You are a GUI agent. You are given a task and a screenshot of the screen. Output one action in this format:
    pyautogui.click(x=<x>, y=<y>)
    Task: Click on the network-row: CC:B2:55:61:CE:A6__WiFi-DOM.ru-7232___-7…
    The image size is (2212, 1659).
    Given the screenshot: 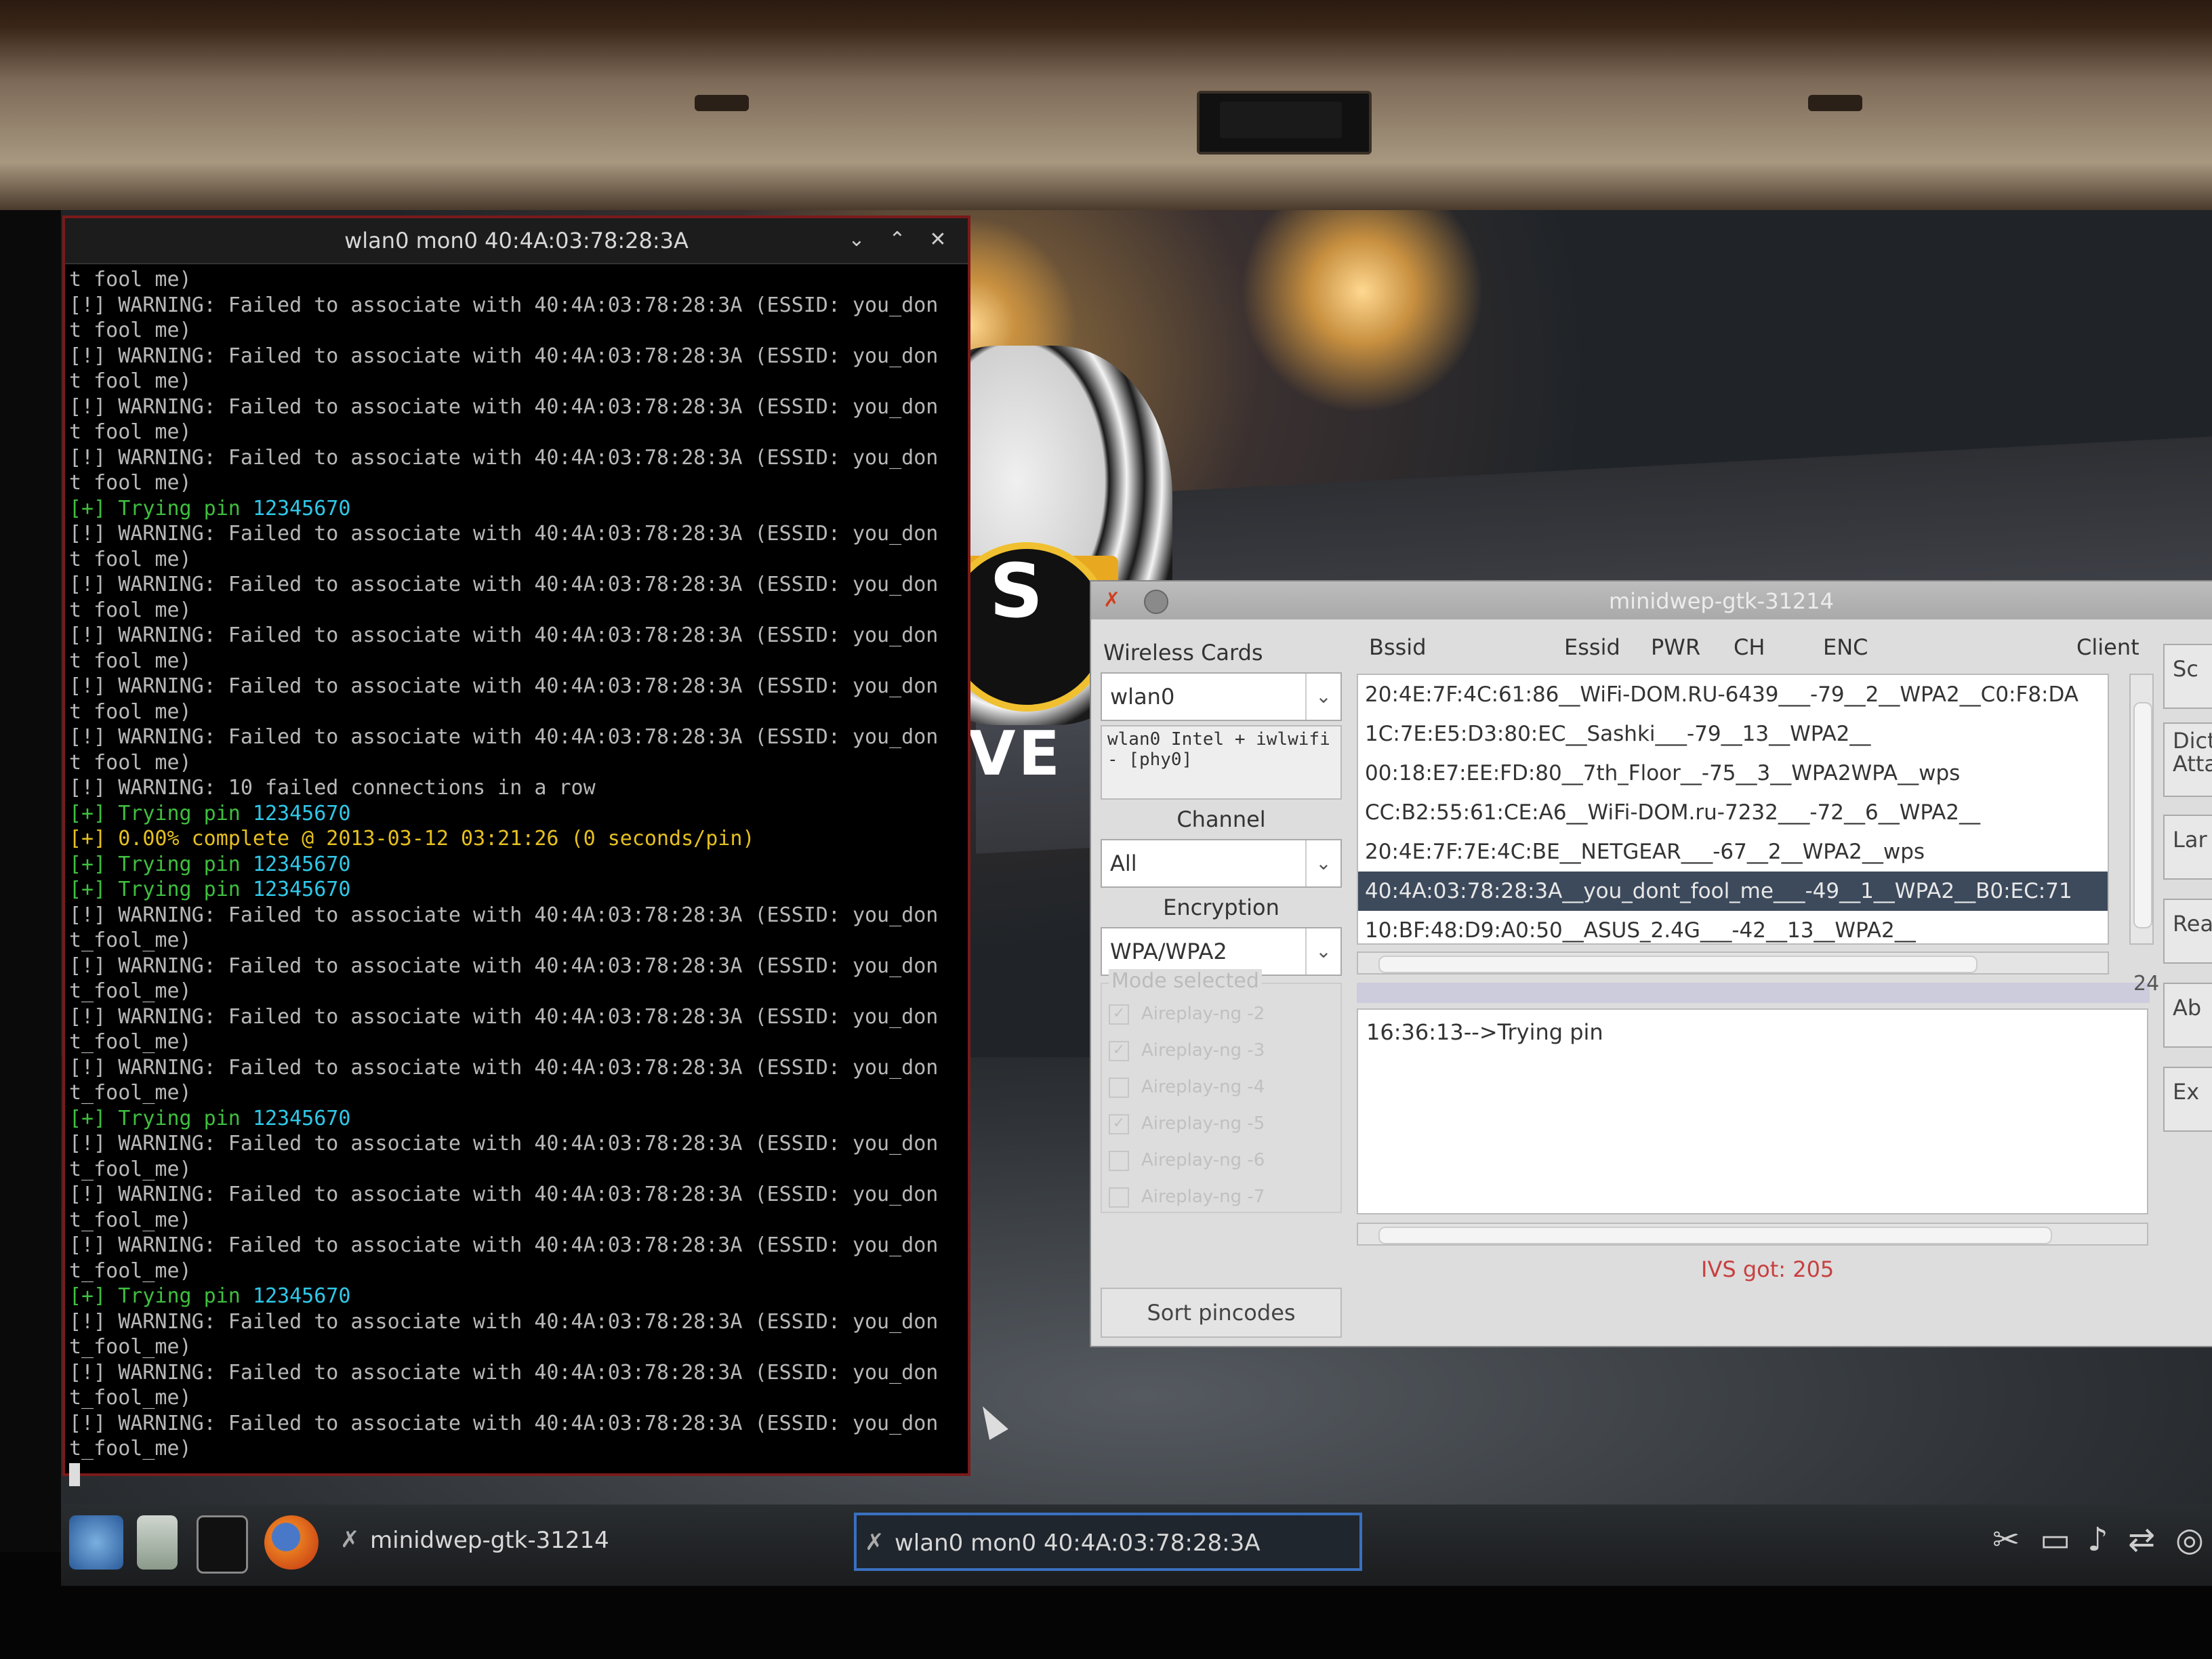 What is the action you would take?
    pyautogui.click(x=1733, y=812)
    